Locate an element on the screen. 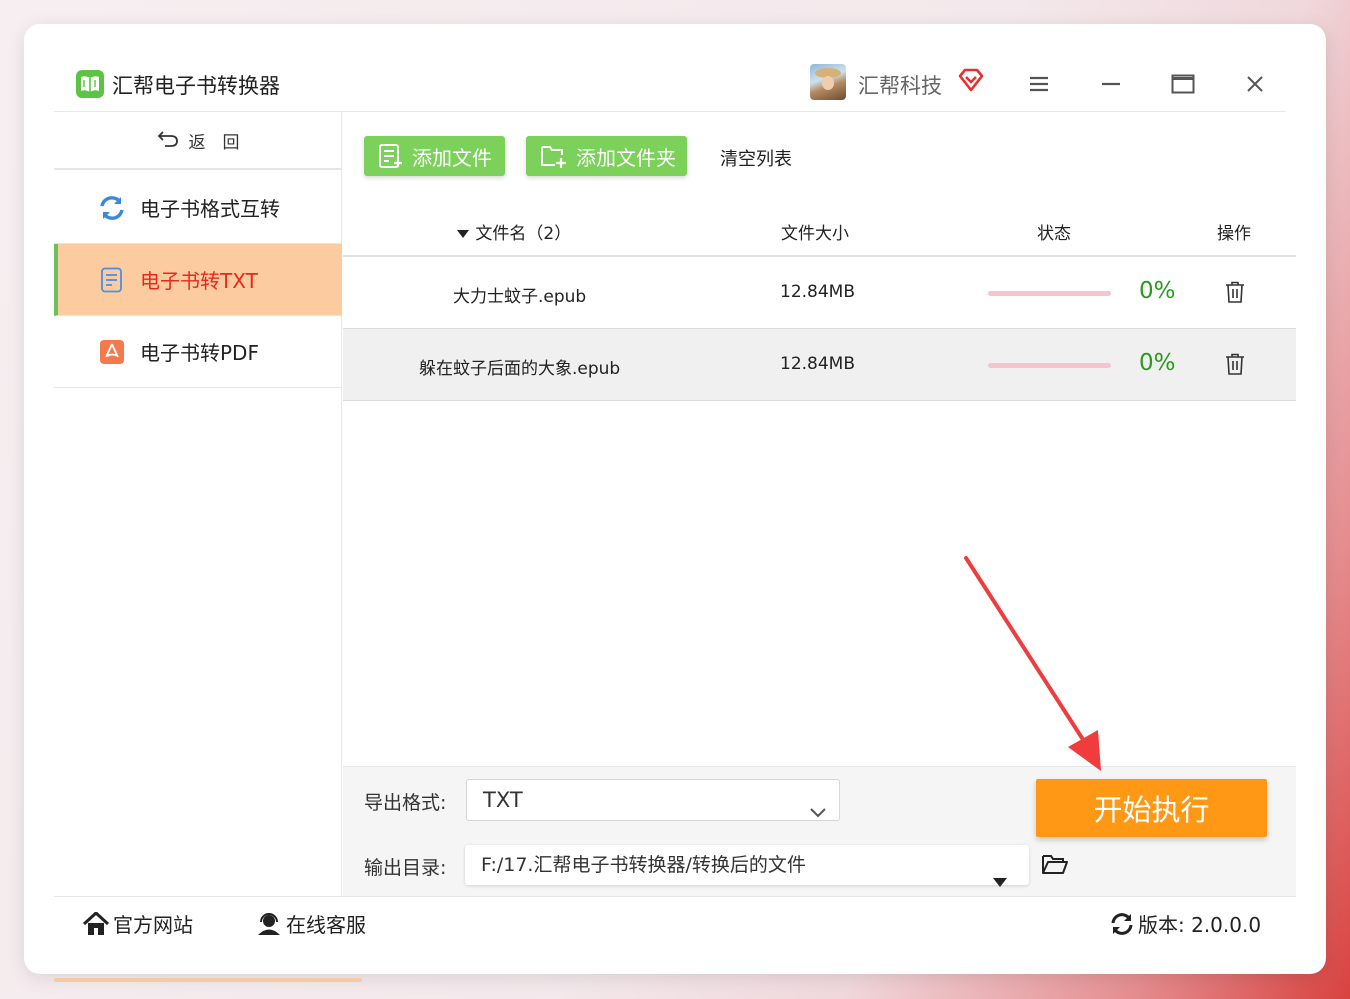 This screenshot has height=999, width=1350. sidebar-item-label: 电子书转PDF is located at coordinates (199, 353).